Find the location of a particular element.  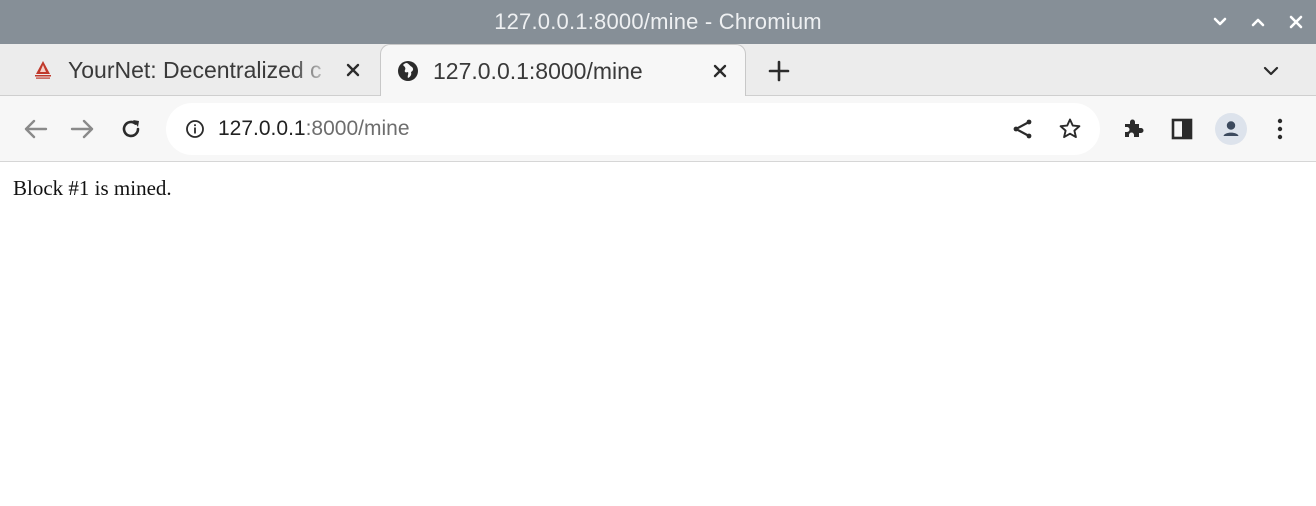

tent-logo-icon is located at coordinates (43, 70).